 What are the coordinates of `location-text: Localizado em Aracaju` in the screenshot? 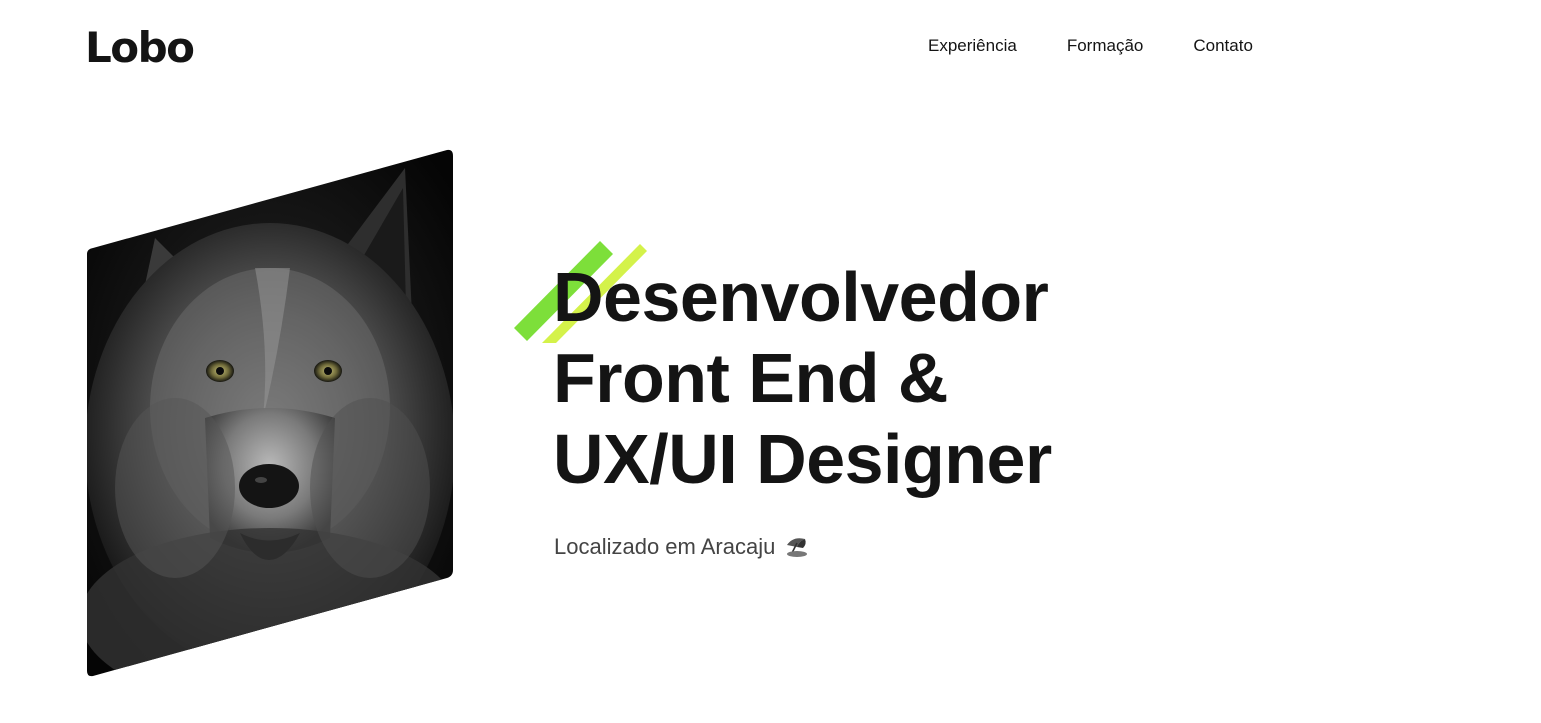 It's located at (681, 548).